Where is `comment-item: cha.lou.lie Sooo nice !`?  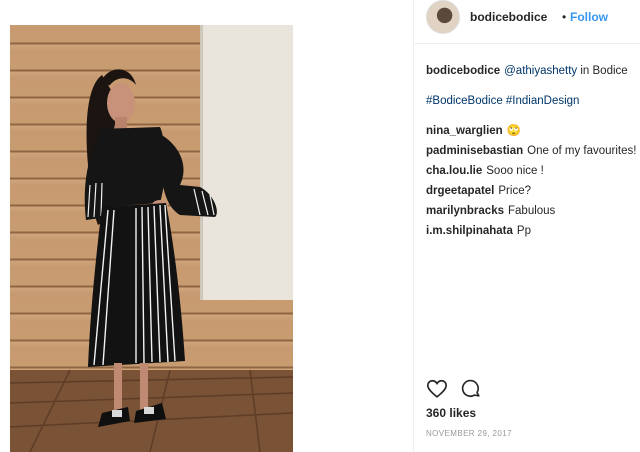
comment-item: cha.lou.lie Sooo nice ! is located at coordinates (533, 171).